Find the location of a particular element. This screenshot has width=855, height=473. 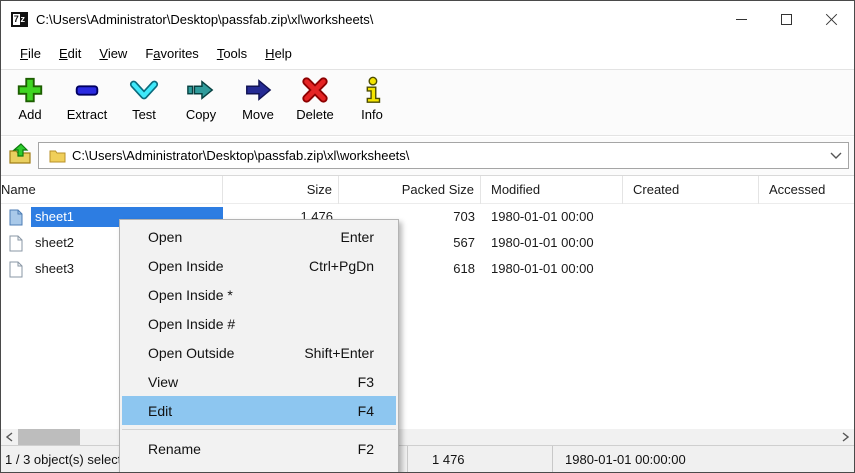

menu-item-shortcut: F2 is located at coordinates (365, 448).